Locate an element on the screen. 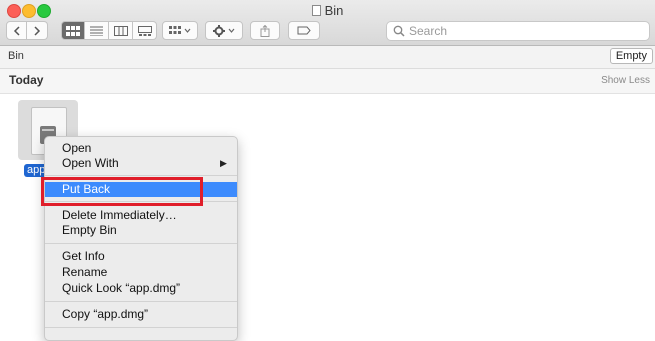 This screenshot has width=655, height=341. window-title: Bin is located at coordinates (327, 10).